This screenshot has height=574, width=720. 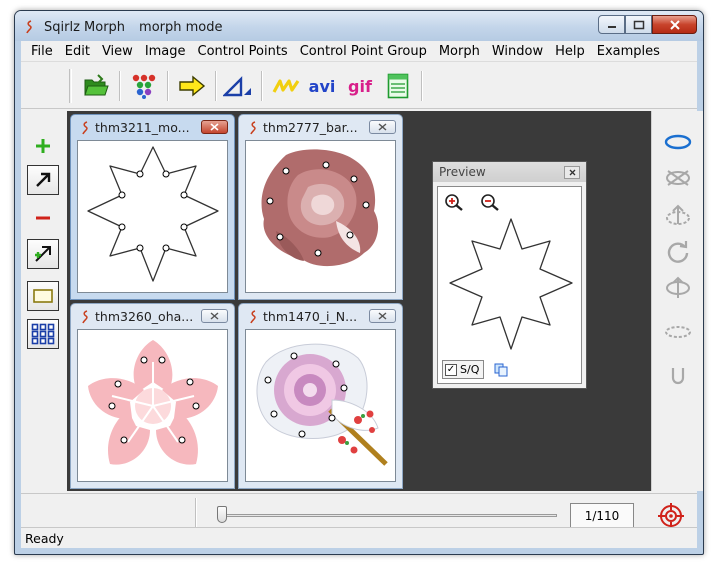 I want to click on caption-buttons, so click(x=647, y=24).